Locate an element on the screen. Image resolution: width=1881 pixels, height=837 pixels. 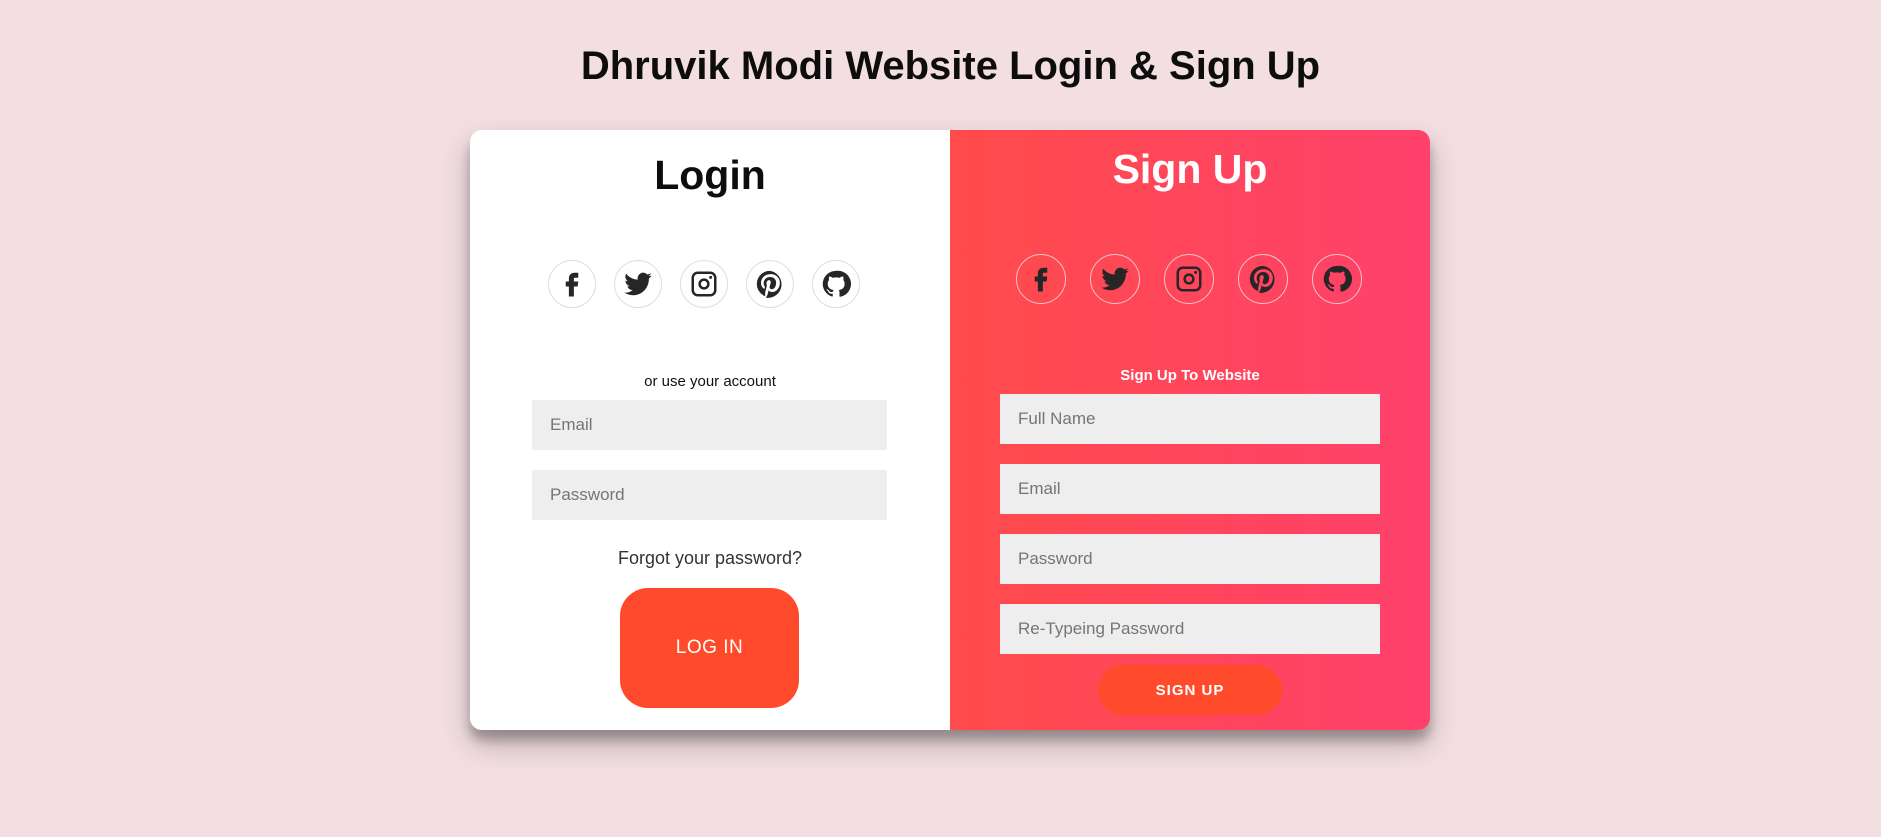
forgot-password-link: Forgot your password? is located at coordinates (710, 558).